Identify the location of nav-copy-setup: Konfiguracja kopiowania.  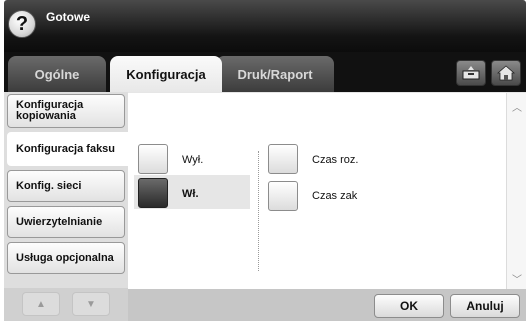
(66, 111).